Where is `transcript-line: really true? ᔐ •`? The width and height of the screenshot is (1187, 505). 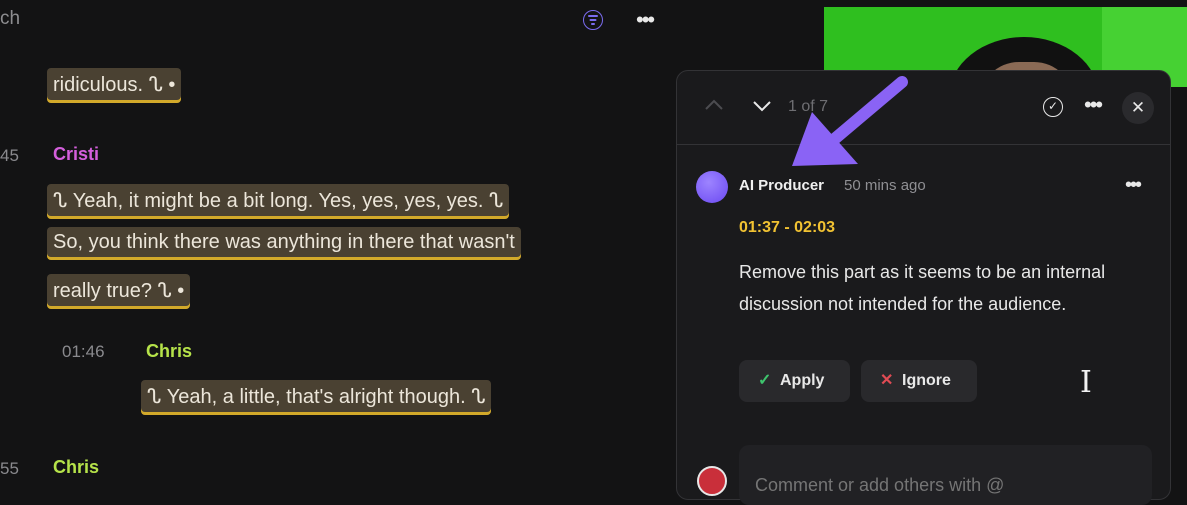 transcript-line: really true? ᔐ • is located at coordinates (119, 291).